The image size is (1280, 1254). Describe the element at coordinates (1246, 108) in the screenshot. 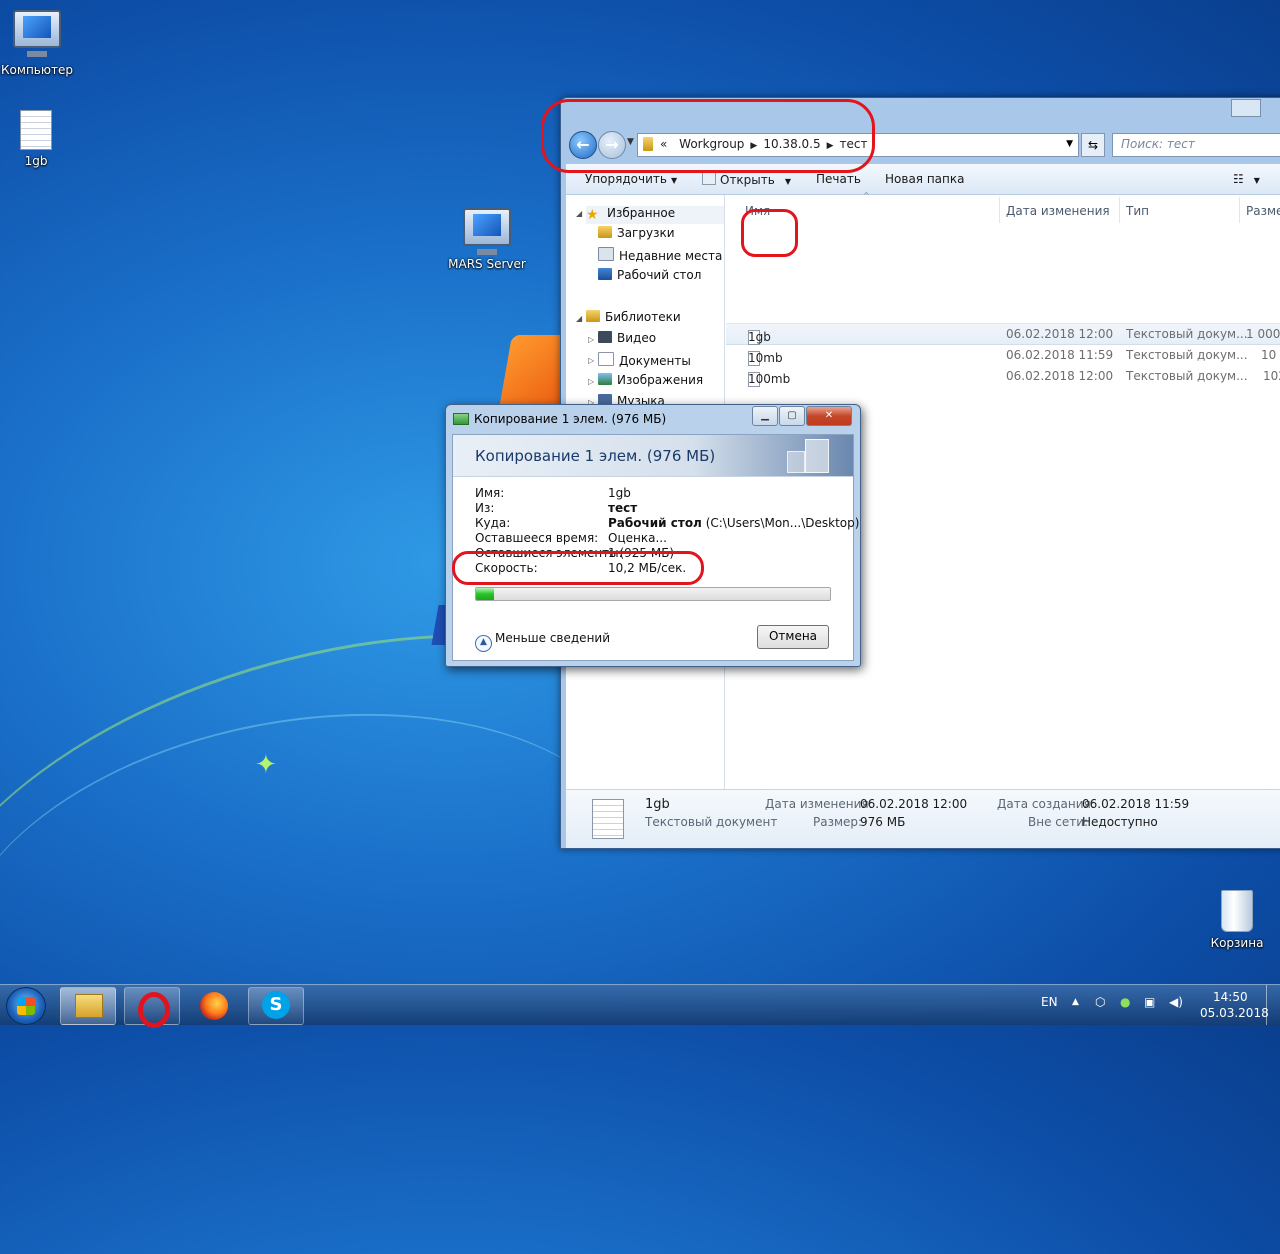

I see `window-minimize-button` at that location.